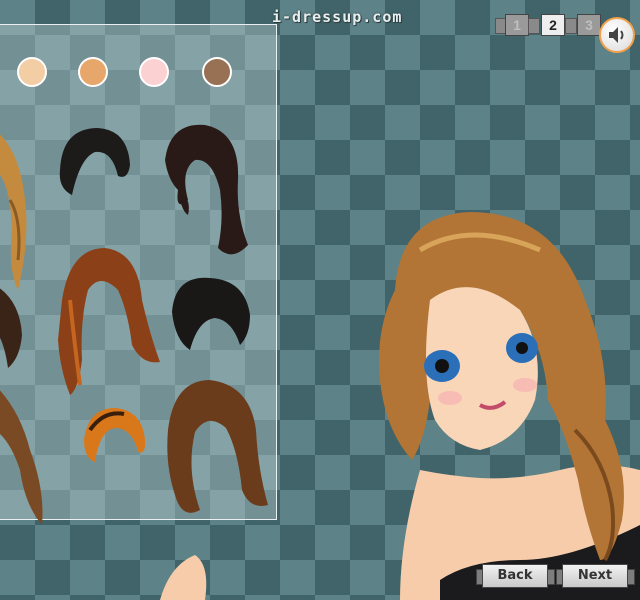  What do you see at coordinates (515, 576) in the screenshot?
I see `back-button: Back` at bounding box center [515, 576].